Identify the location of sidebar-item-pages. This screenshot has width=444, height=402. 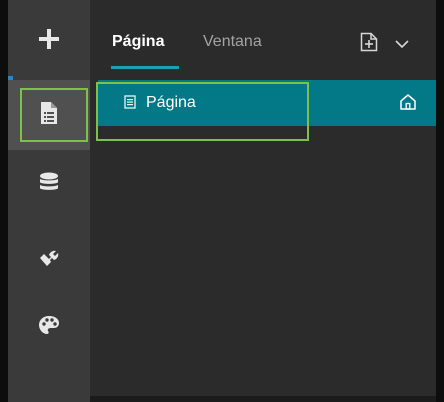
(49, 115).